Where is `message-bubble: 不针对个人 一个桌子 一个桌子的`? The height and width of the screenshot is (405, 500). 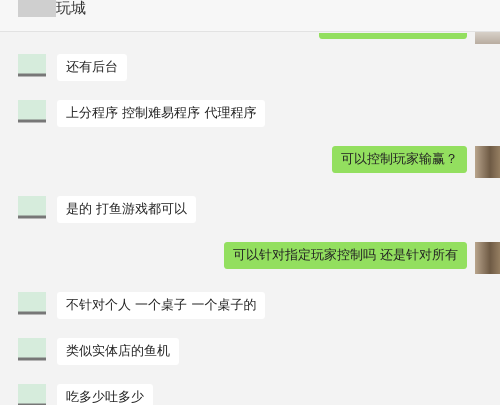
message-bubble: 不针对个人 一个桌子 一个桌子的 is located at coordinates (161, 305).